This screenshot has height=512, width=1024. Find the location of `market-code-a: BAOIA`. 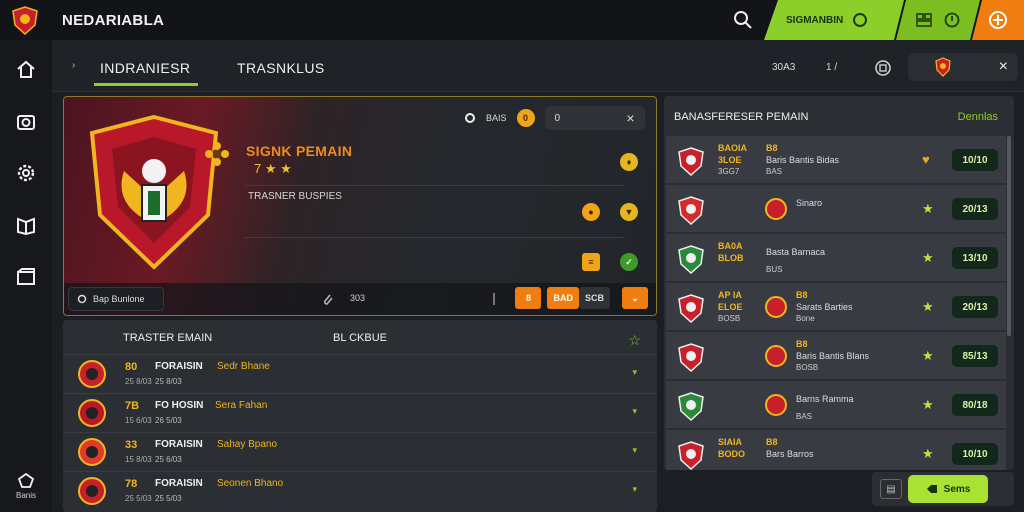

market-code-a: BAOIA is located at coordinates (732, 148).